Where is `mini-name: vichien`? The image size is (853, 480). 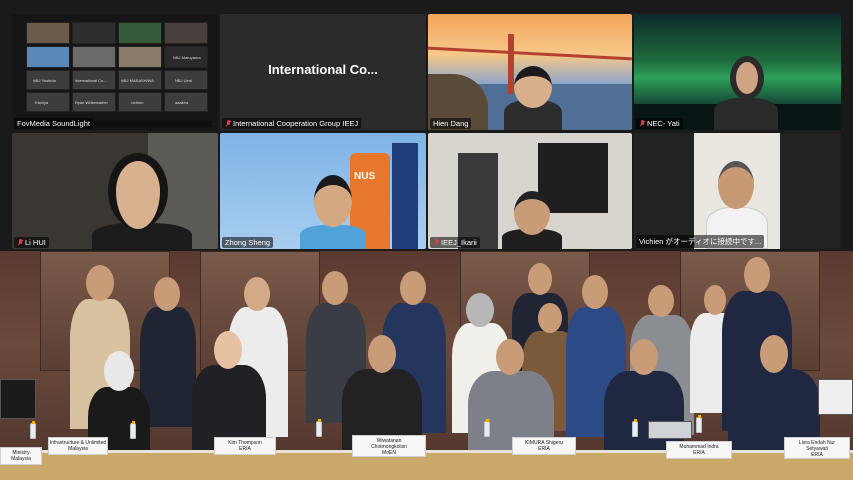 mini-name: vichien is located at coordinates (137, 102).